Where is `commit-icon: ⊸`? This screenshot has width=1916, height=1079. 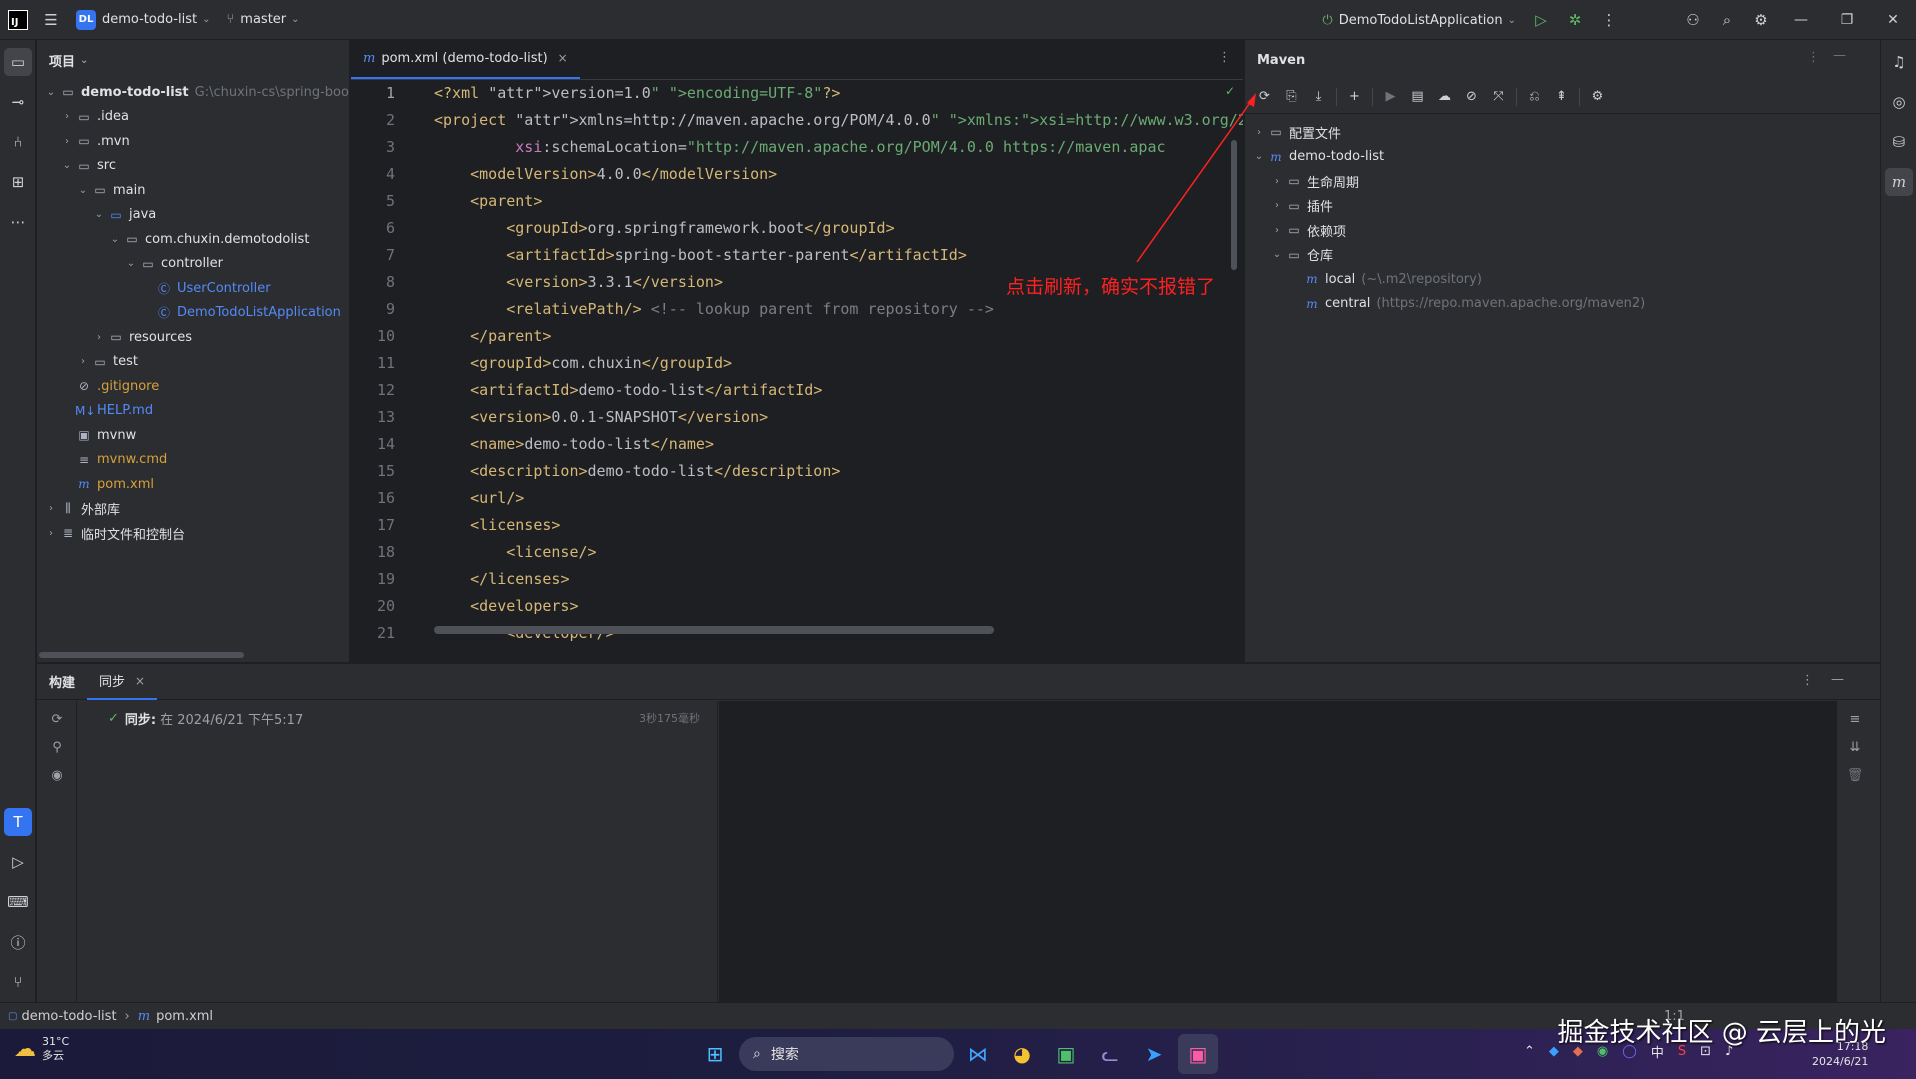 commit-icon: ⊸ is located at coordinates (18, 102).